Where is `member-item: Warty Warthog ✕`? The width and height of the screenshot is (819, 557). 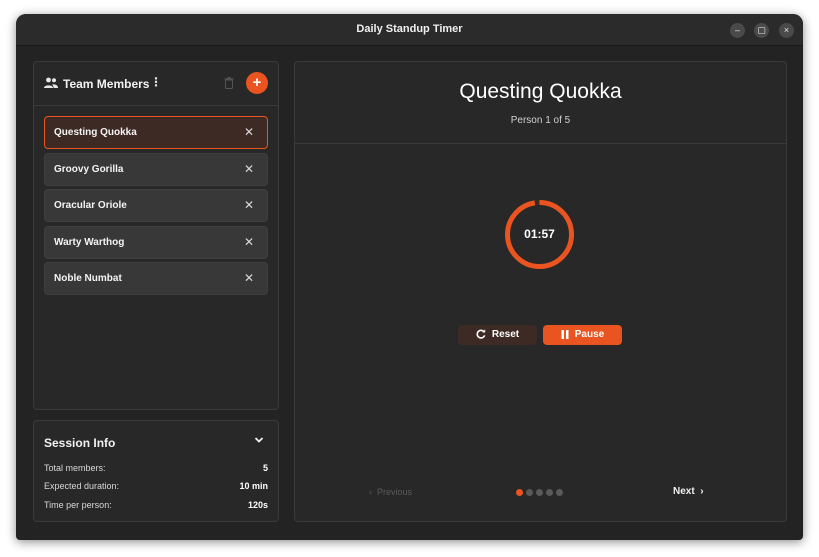 member-item: Warty Warthog ✕ is located at coordinates (156, 242).